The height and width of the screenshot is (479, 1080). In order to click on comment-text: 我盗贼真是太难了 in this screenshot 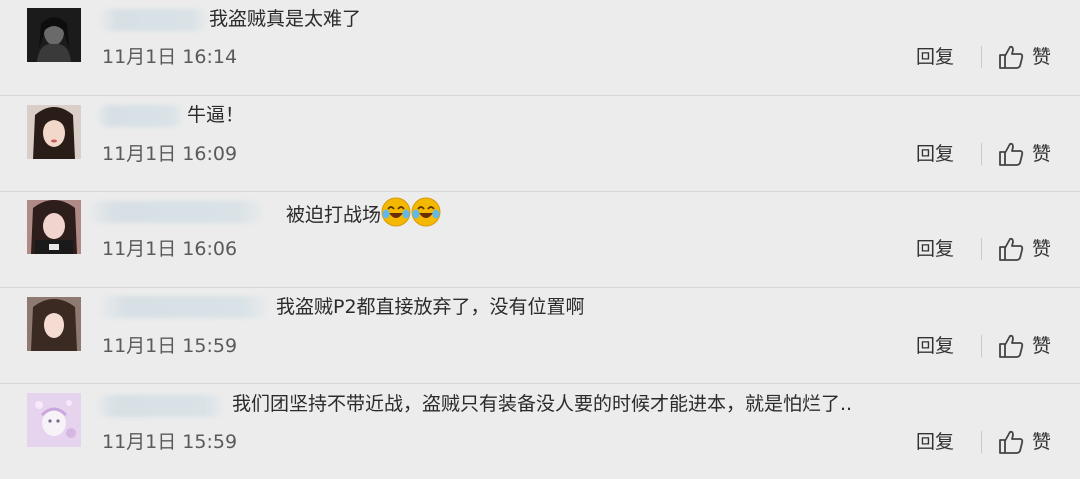, I will do `click(285, 19)`.